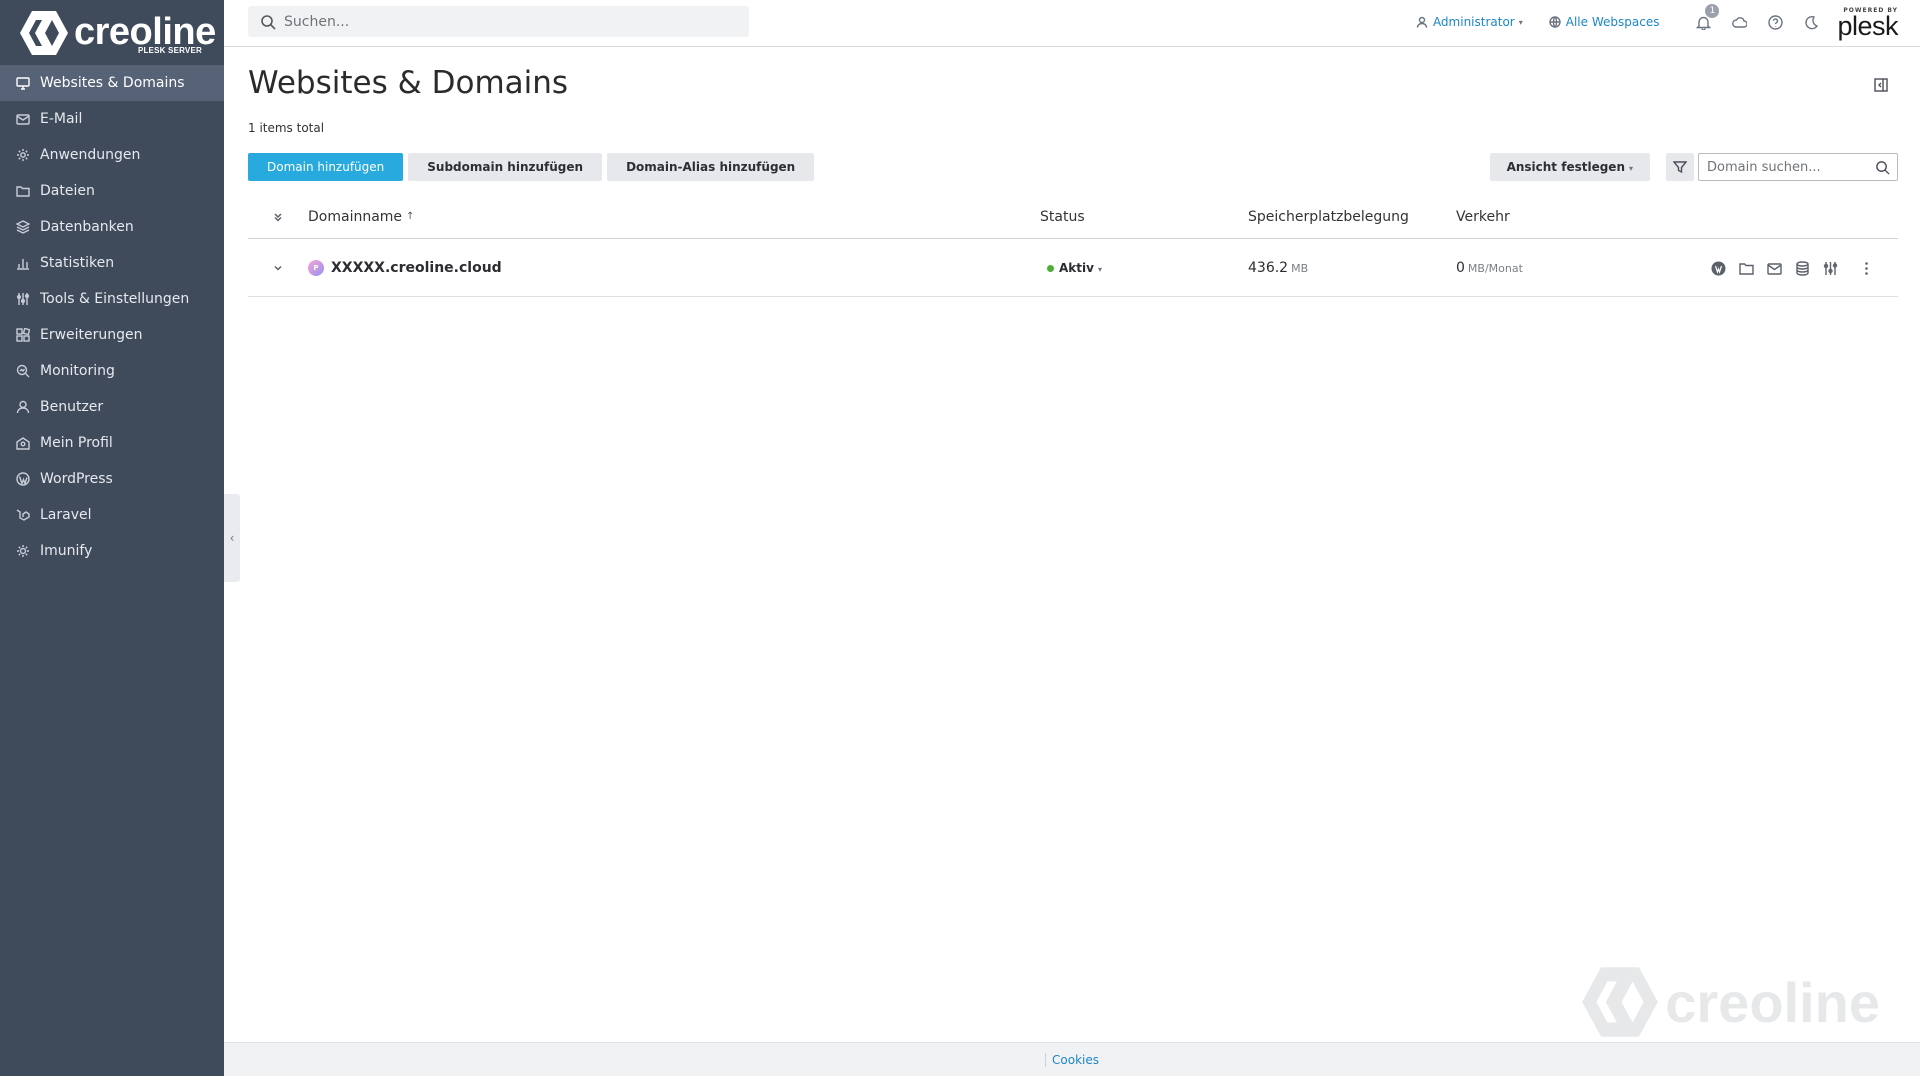 The image size is (1920, 1076). I want to click on globe-icon, so click(1555, 22).